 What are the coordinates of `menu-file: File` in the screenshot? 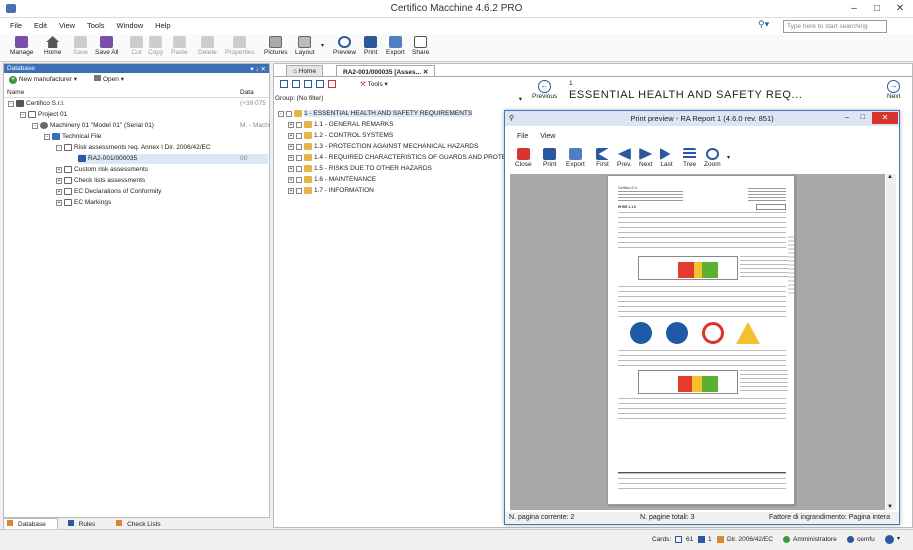 It's located at (16, 25).